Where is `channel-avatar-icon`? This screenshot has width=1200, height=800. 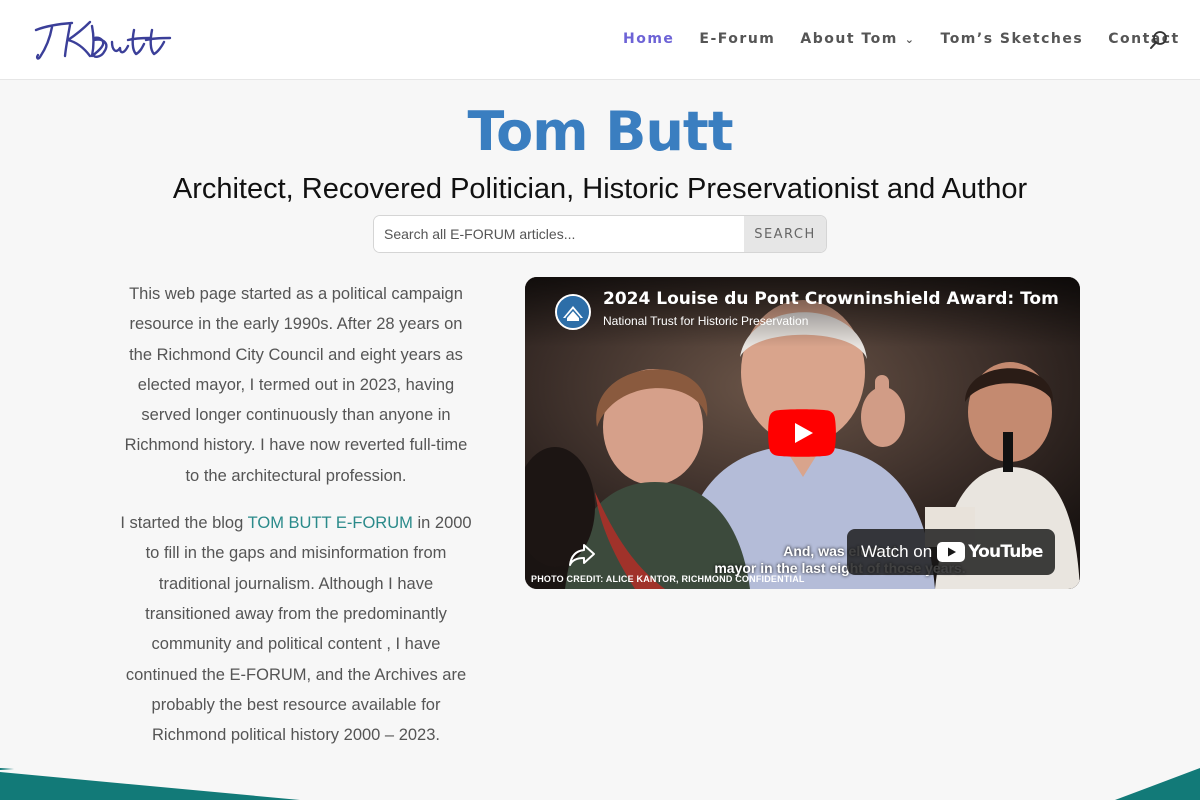 channel-avatar-icon is located at coordinates (573, 312).